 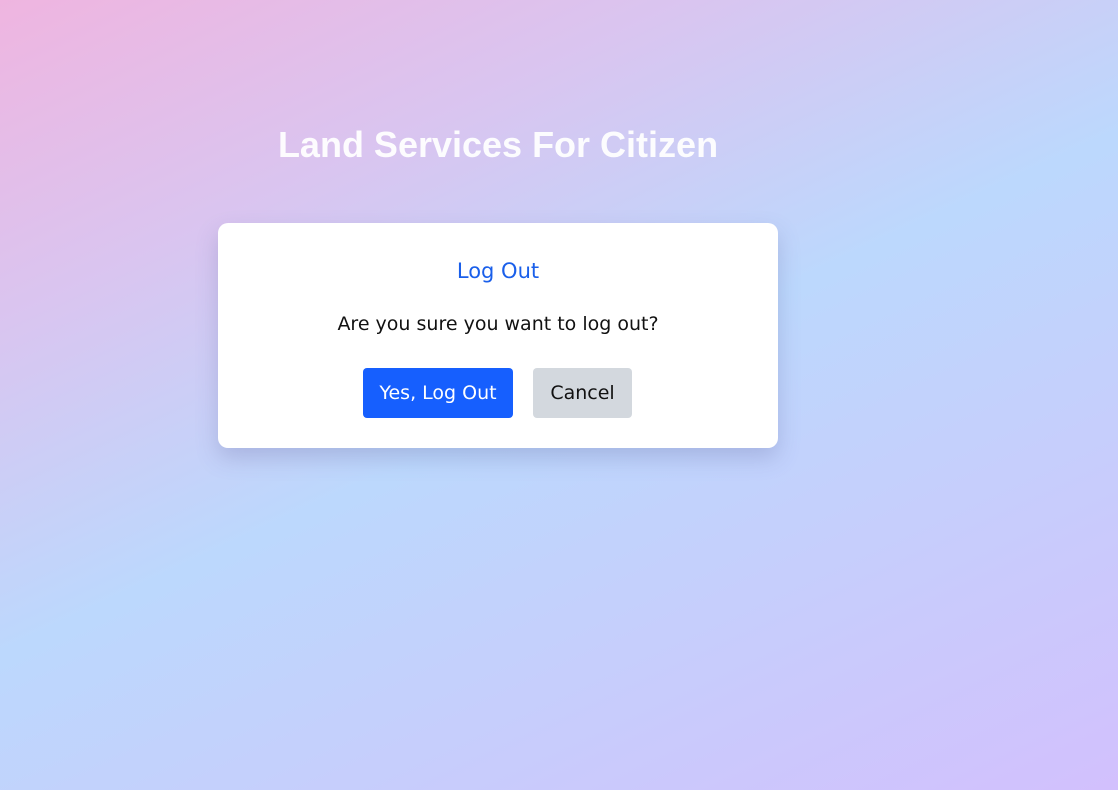 I want to click on dialog-message: Are you sure you want to log out?, so click(x=498, y=324).